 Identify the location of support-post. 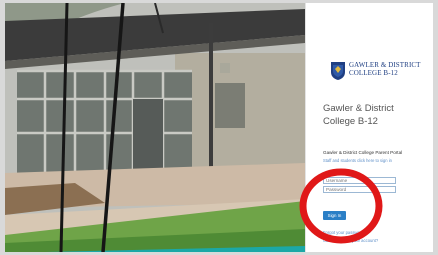
(211, 98).